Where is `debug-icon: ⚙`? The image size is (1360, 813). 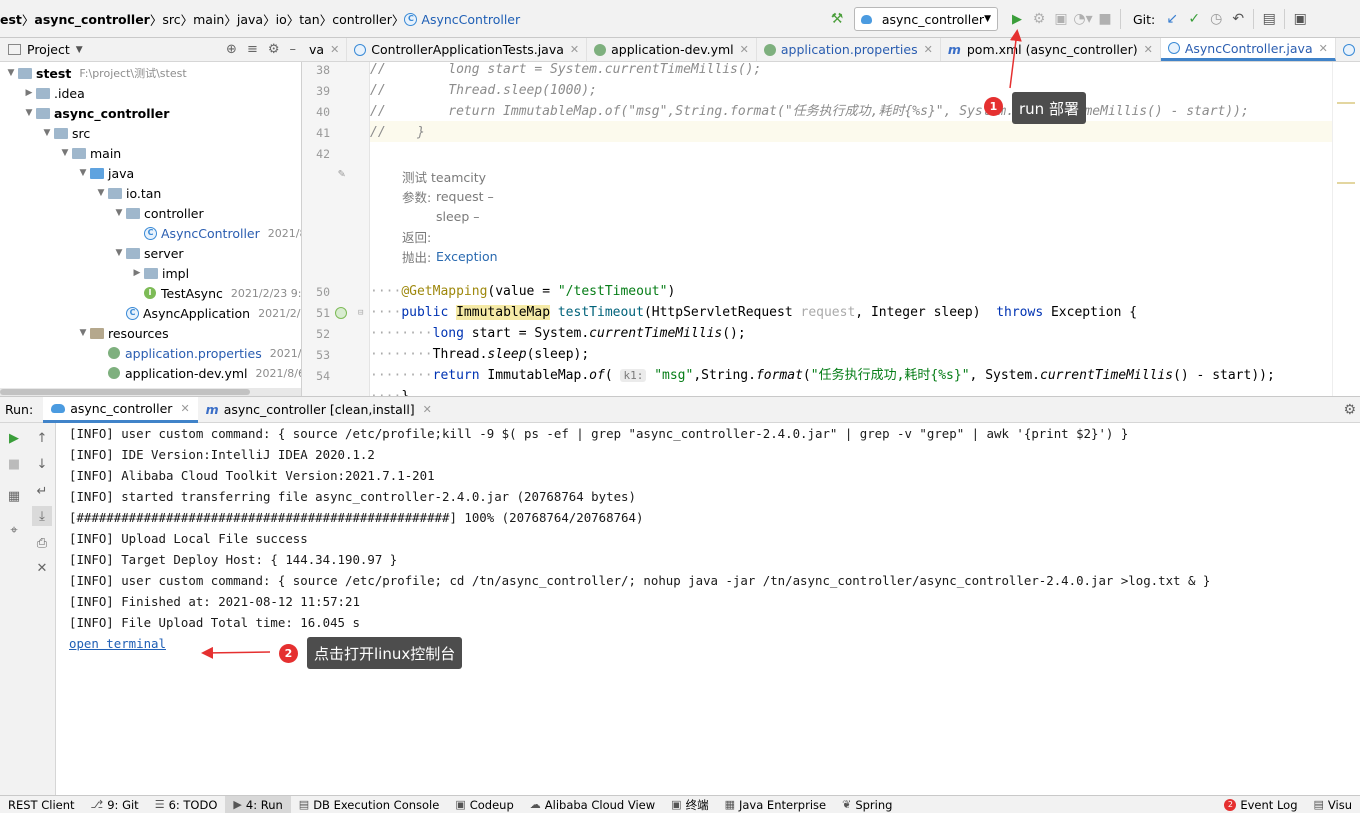
debug-icon: ⚙ is located at coordinates (1039, 19).